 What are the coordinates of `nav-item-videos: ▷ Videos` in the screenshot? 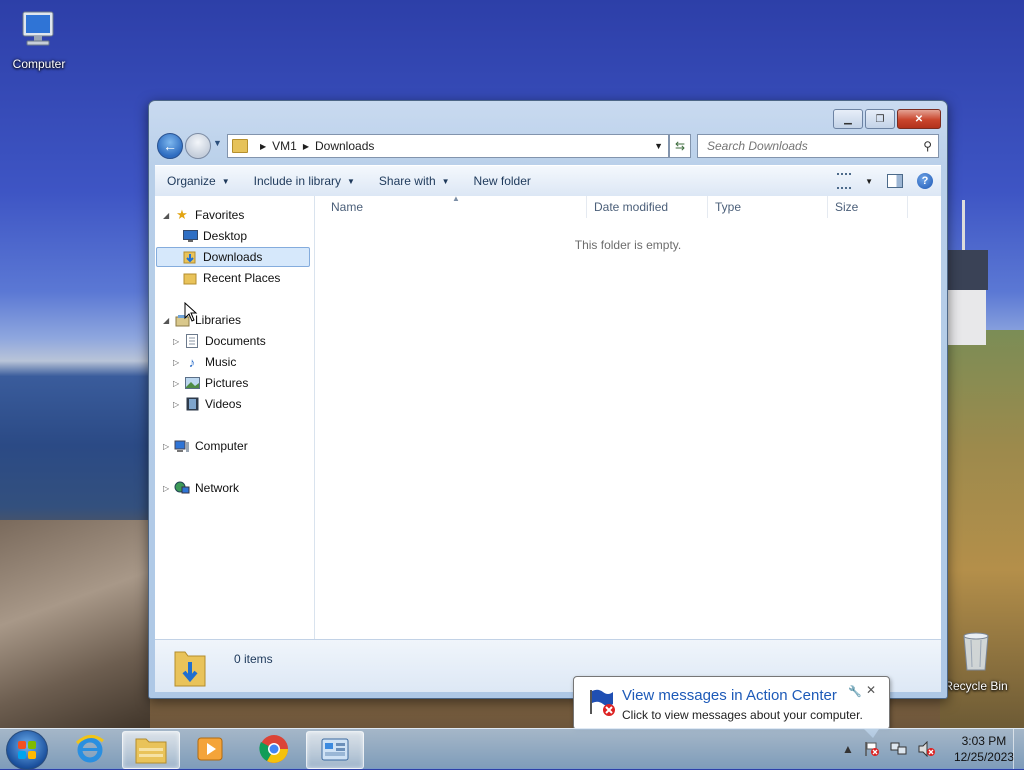 It's located at (207, 404).